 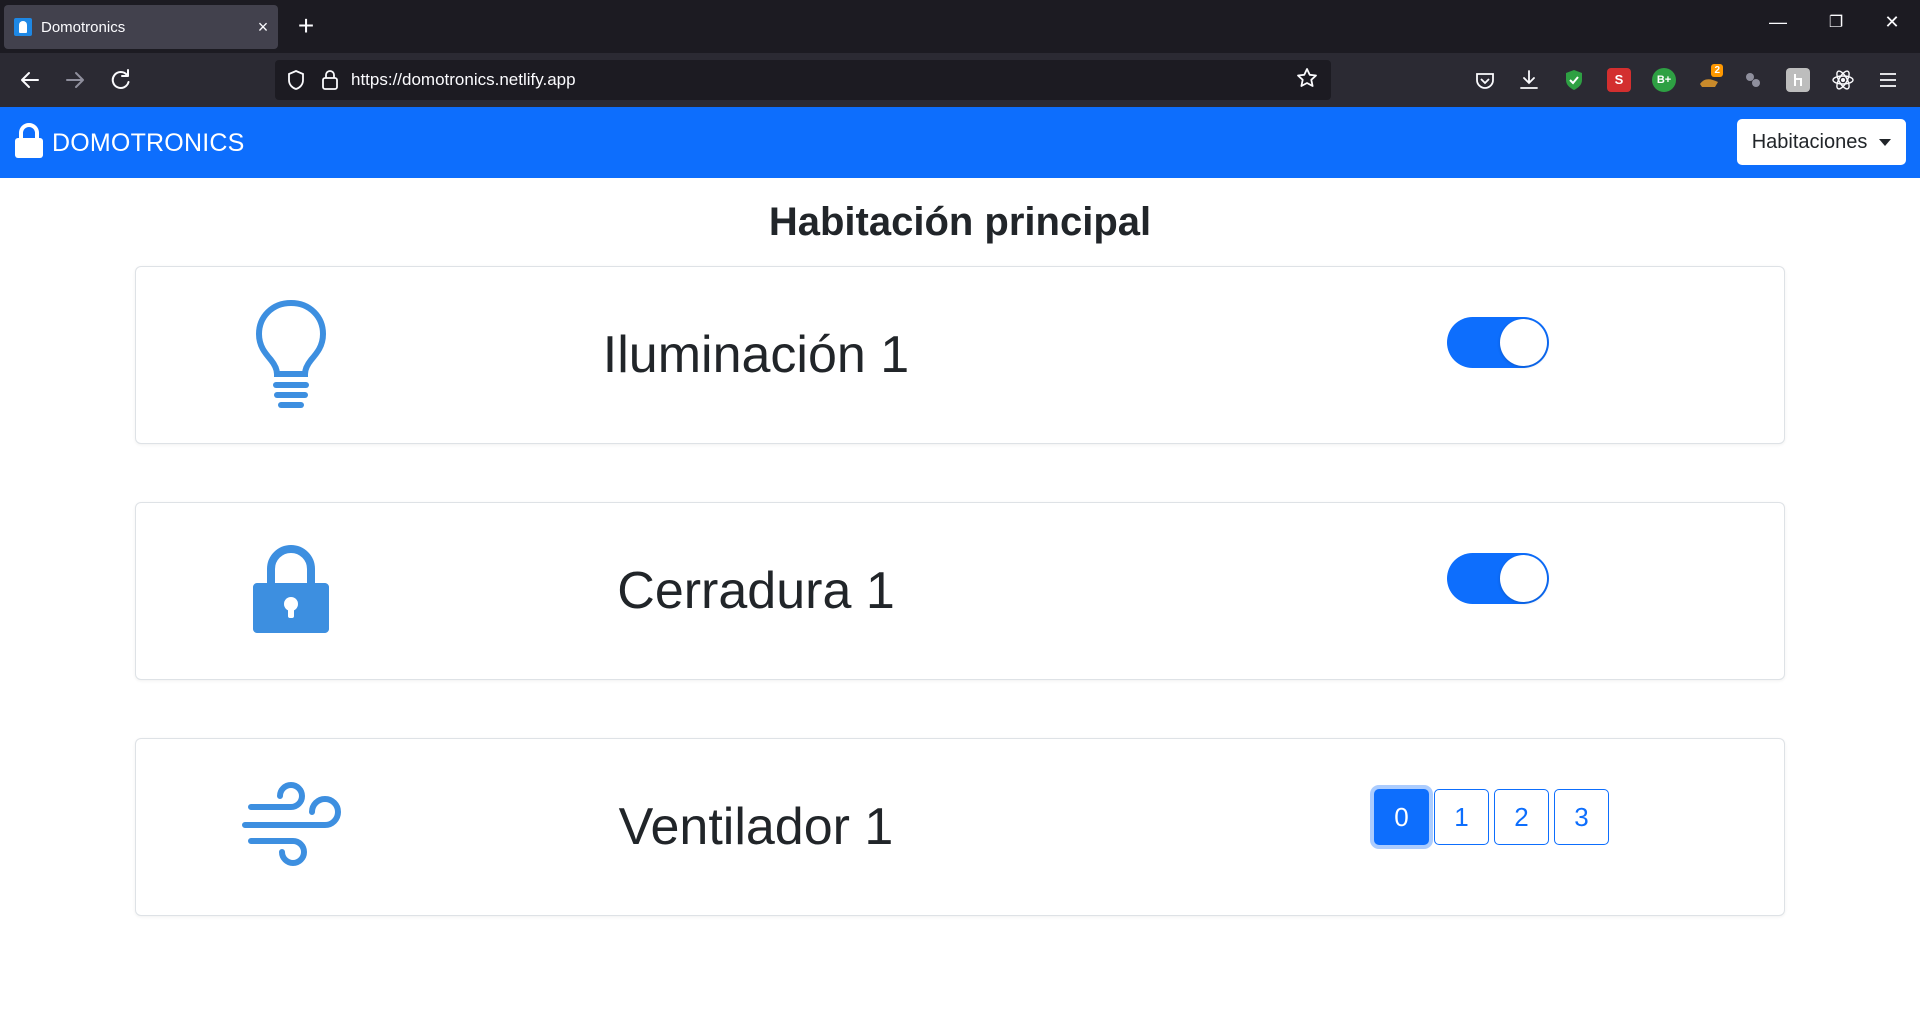 What do you see at coordinates (83, 27) in the screenshot?
I see `tab-title: Domotronics` at bounding box center [83, 27].